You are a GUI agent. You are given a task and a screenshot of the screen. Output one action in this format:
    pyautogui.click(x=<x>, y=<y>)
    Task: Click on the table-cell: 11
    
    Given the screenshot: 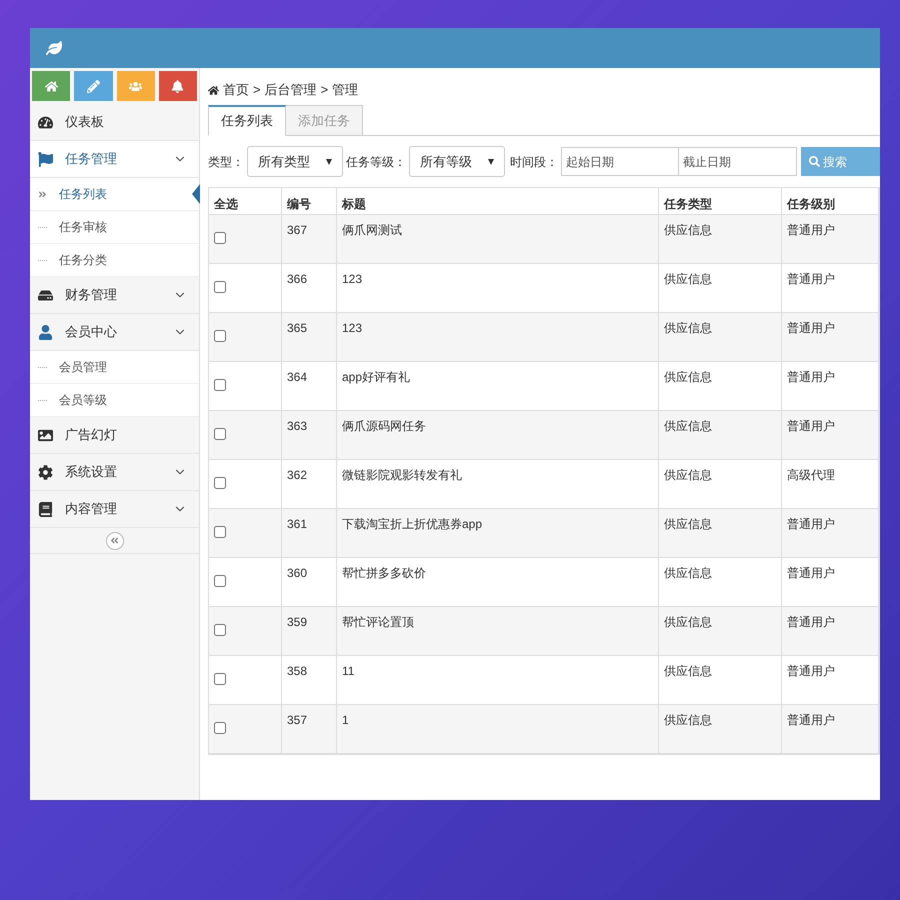 What is the action you would take?
    pyautogui.click(x=498, y=680)
    